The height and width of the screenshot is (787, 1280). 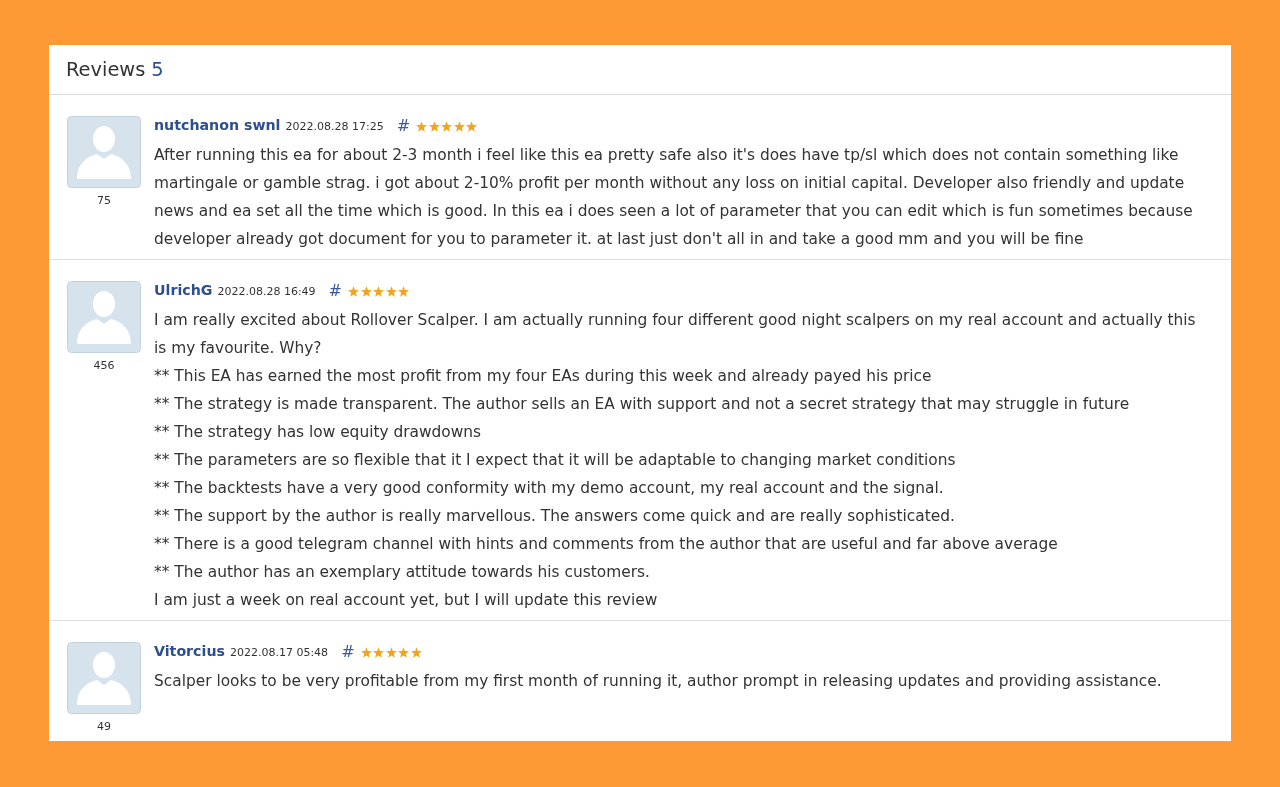 I want to click on review-text: ** There is a good telegram channel with hints and comments from the author that are useful and far above average, so click(x=606, y=544).